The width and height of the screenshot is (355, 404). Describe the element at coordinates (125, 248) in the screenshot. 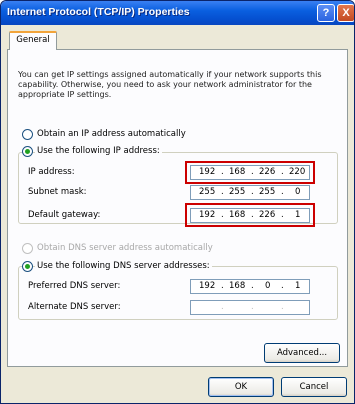

I see `obtain-dns-auto-label: Obtain DNS server address automatically` at that location.